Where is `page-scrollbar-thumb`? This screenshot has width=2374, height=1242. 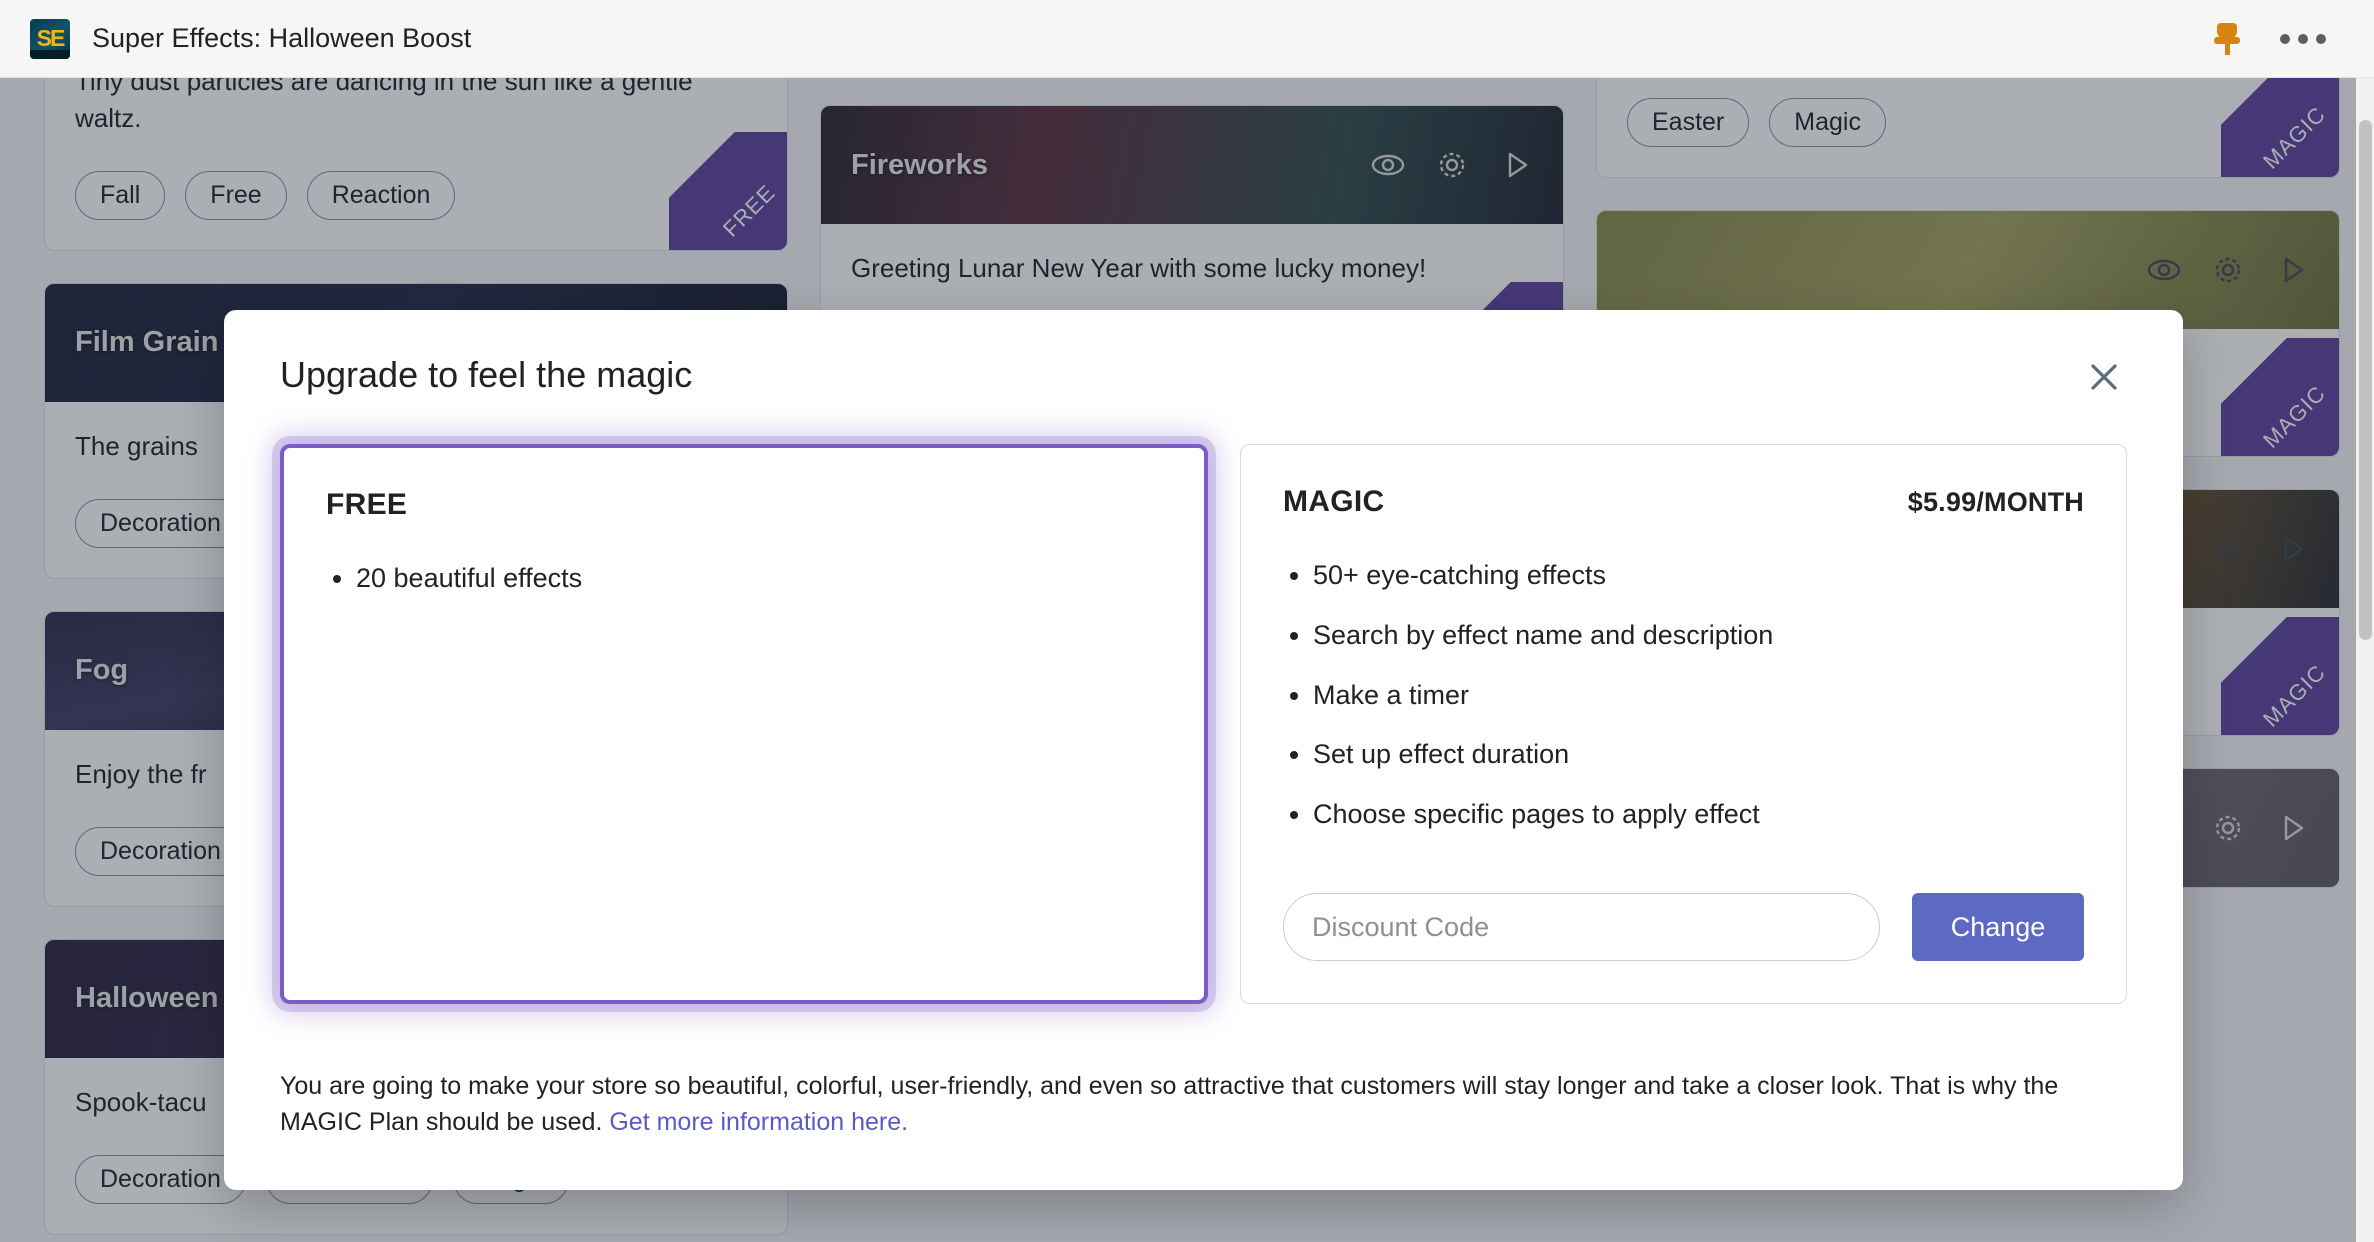 page-scrollbar-thumb is located at coordinates (2365, 380).